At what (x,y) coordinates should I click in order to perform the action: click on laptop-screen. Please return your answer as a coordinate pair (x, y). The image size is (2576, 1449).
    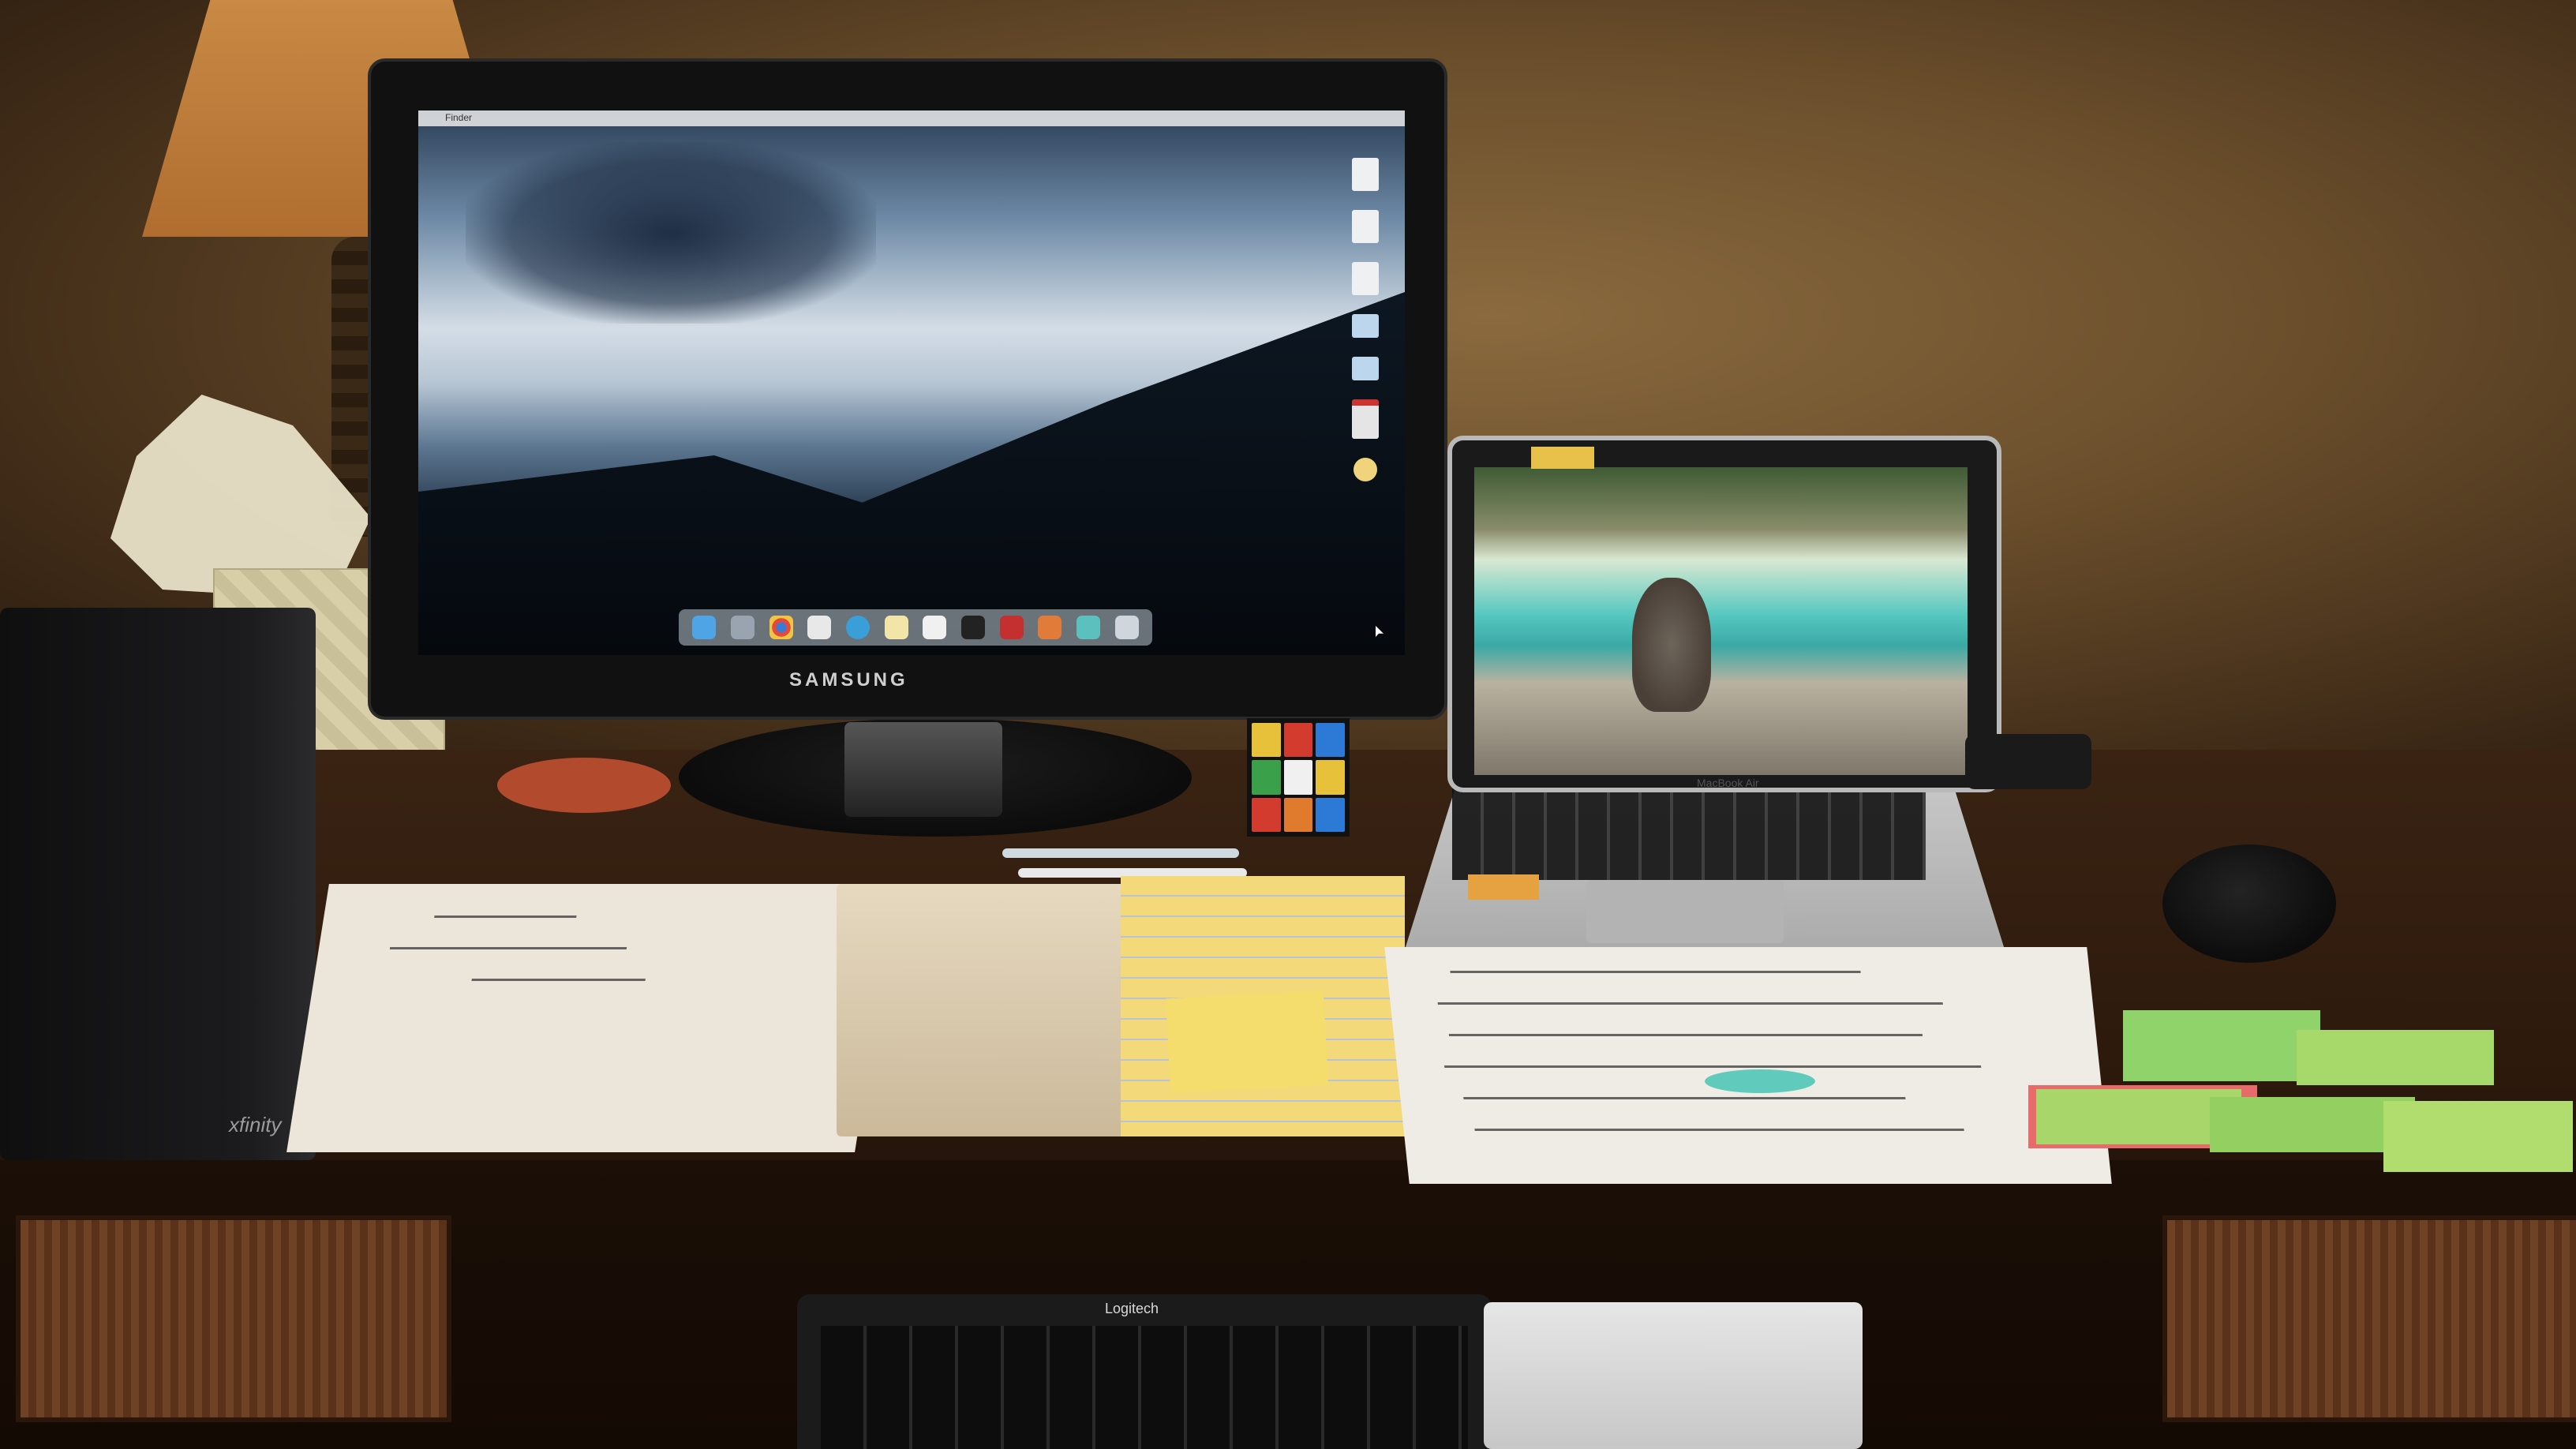
    Looking at the image, I should click on (1721, 621).